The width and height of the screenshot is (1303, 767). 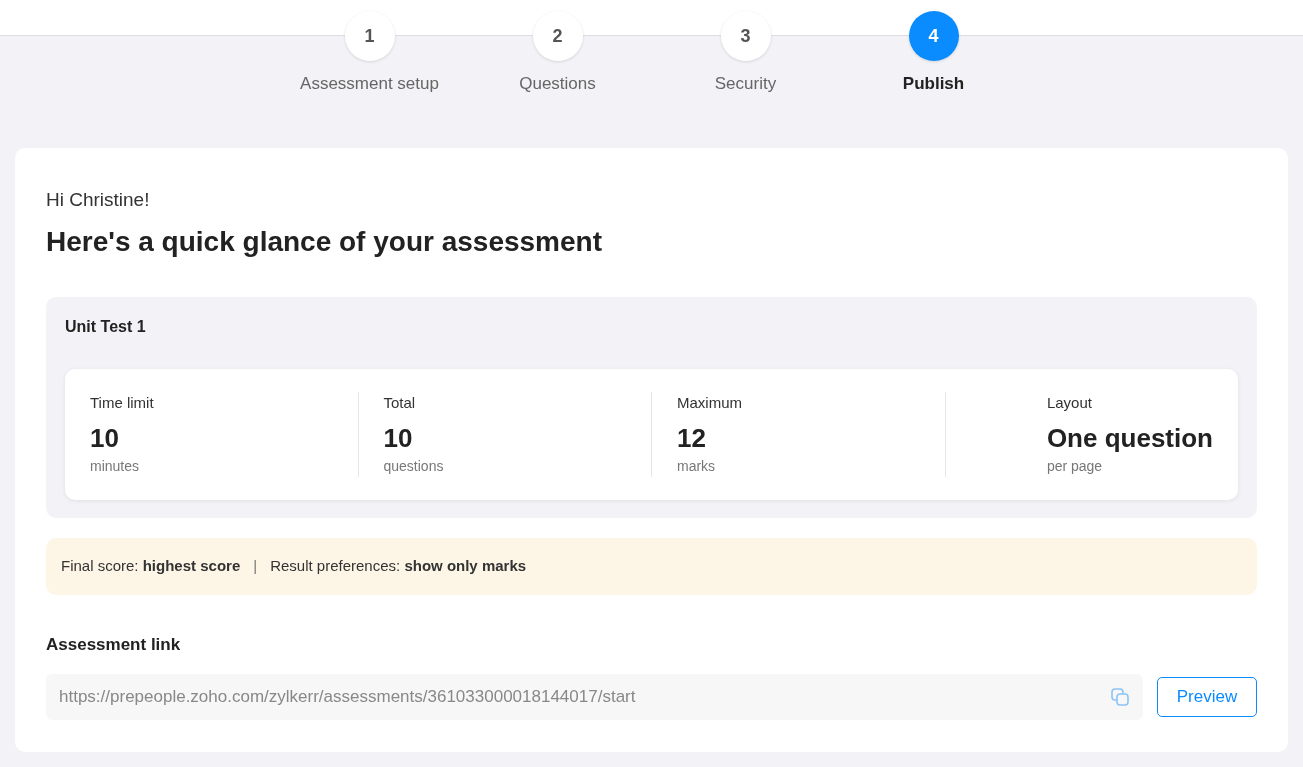 What do you see at coordinates (324, 241) in the screenshot?
I see `heading: Here's a quick glance of your assessment` at bounding box center [324, 241].